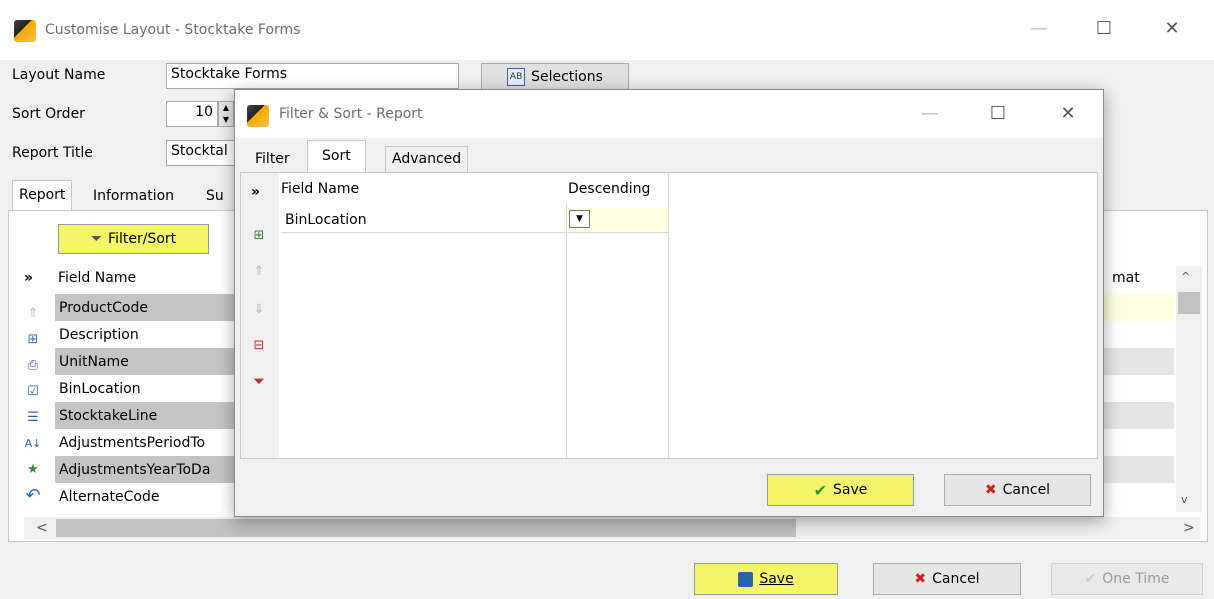 Image resolution: width=1214 pixels, height=599 pixels. I want to click on layout-name-label: Layout Name, so click(59, 75).